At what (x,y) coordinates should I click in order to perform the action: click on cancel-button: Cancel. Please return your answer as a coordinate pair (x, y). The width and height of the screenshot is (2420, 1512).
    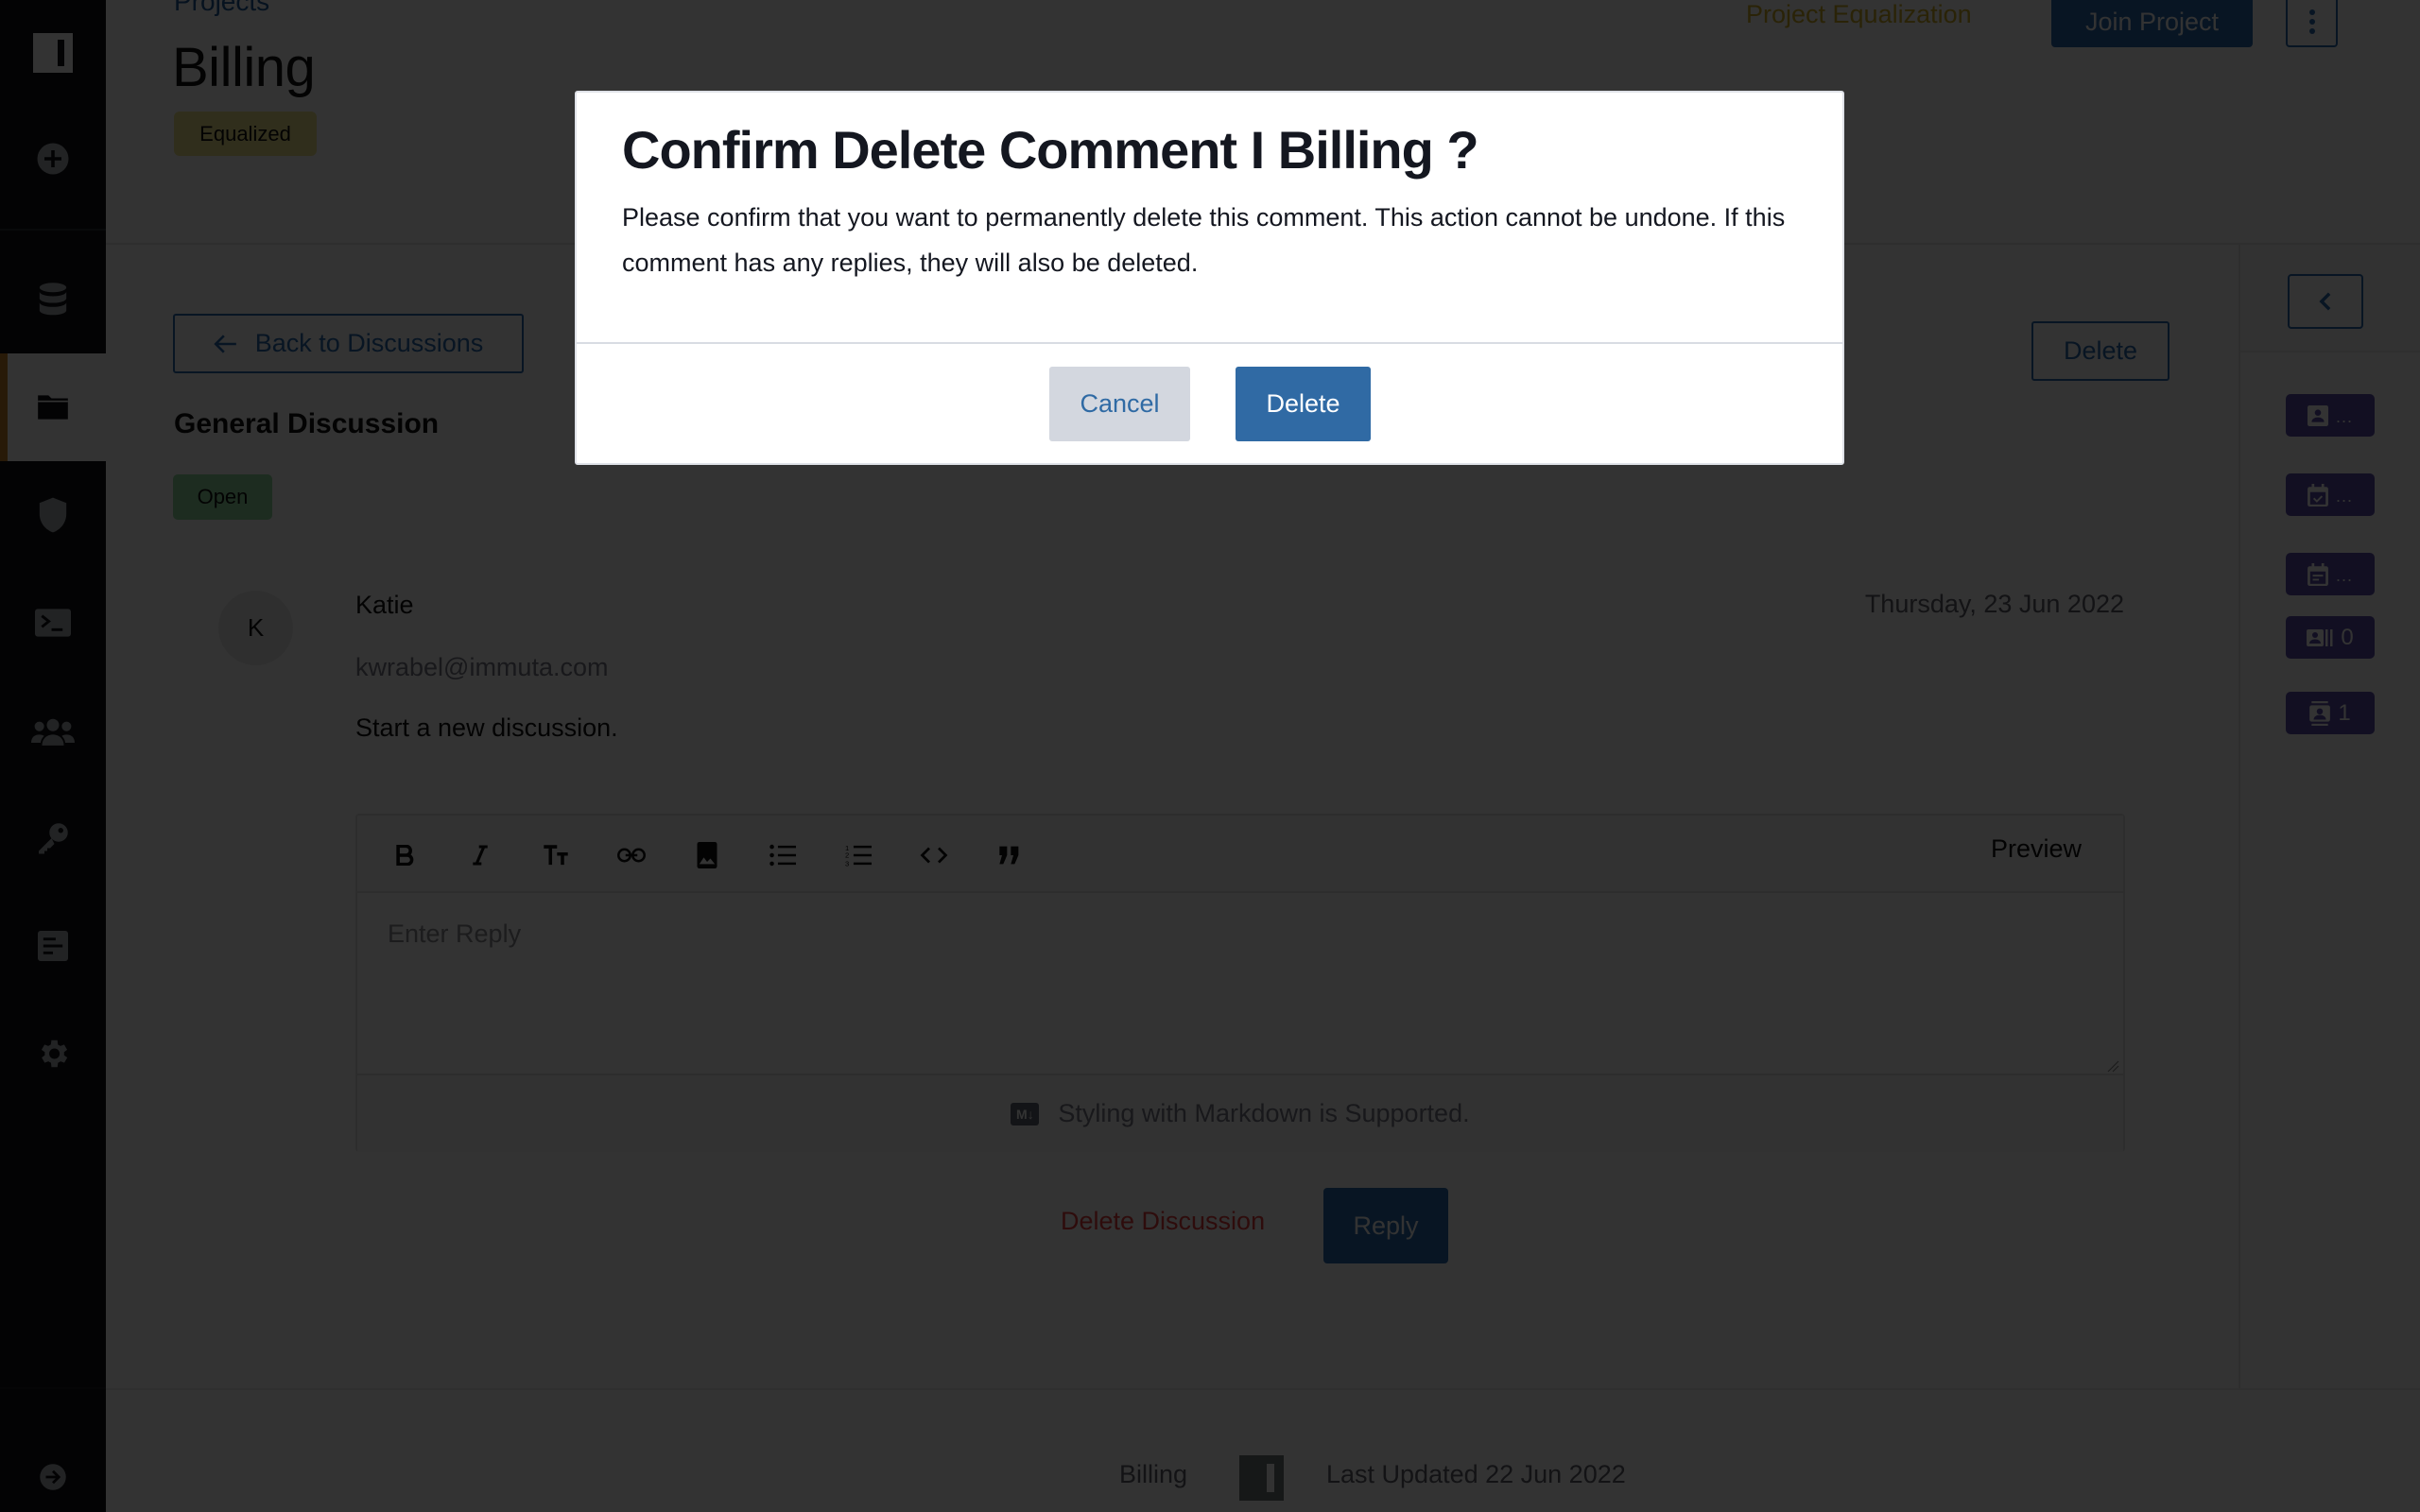
    Looking at the image, I should click on (1119, 404).